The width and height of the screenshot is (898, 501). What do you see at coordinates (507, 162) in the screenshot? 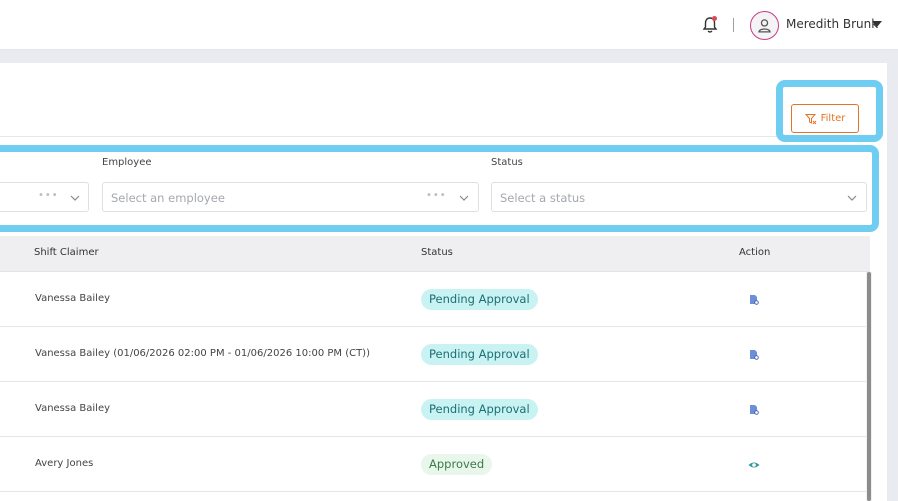
I see `status-filter-label: Status` at bounding box center [507, 162].